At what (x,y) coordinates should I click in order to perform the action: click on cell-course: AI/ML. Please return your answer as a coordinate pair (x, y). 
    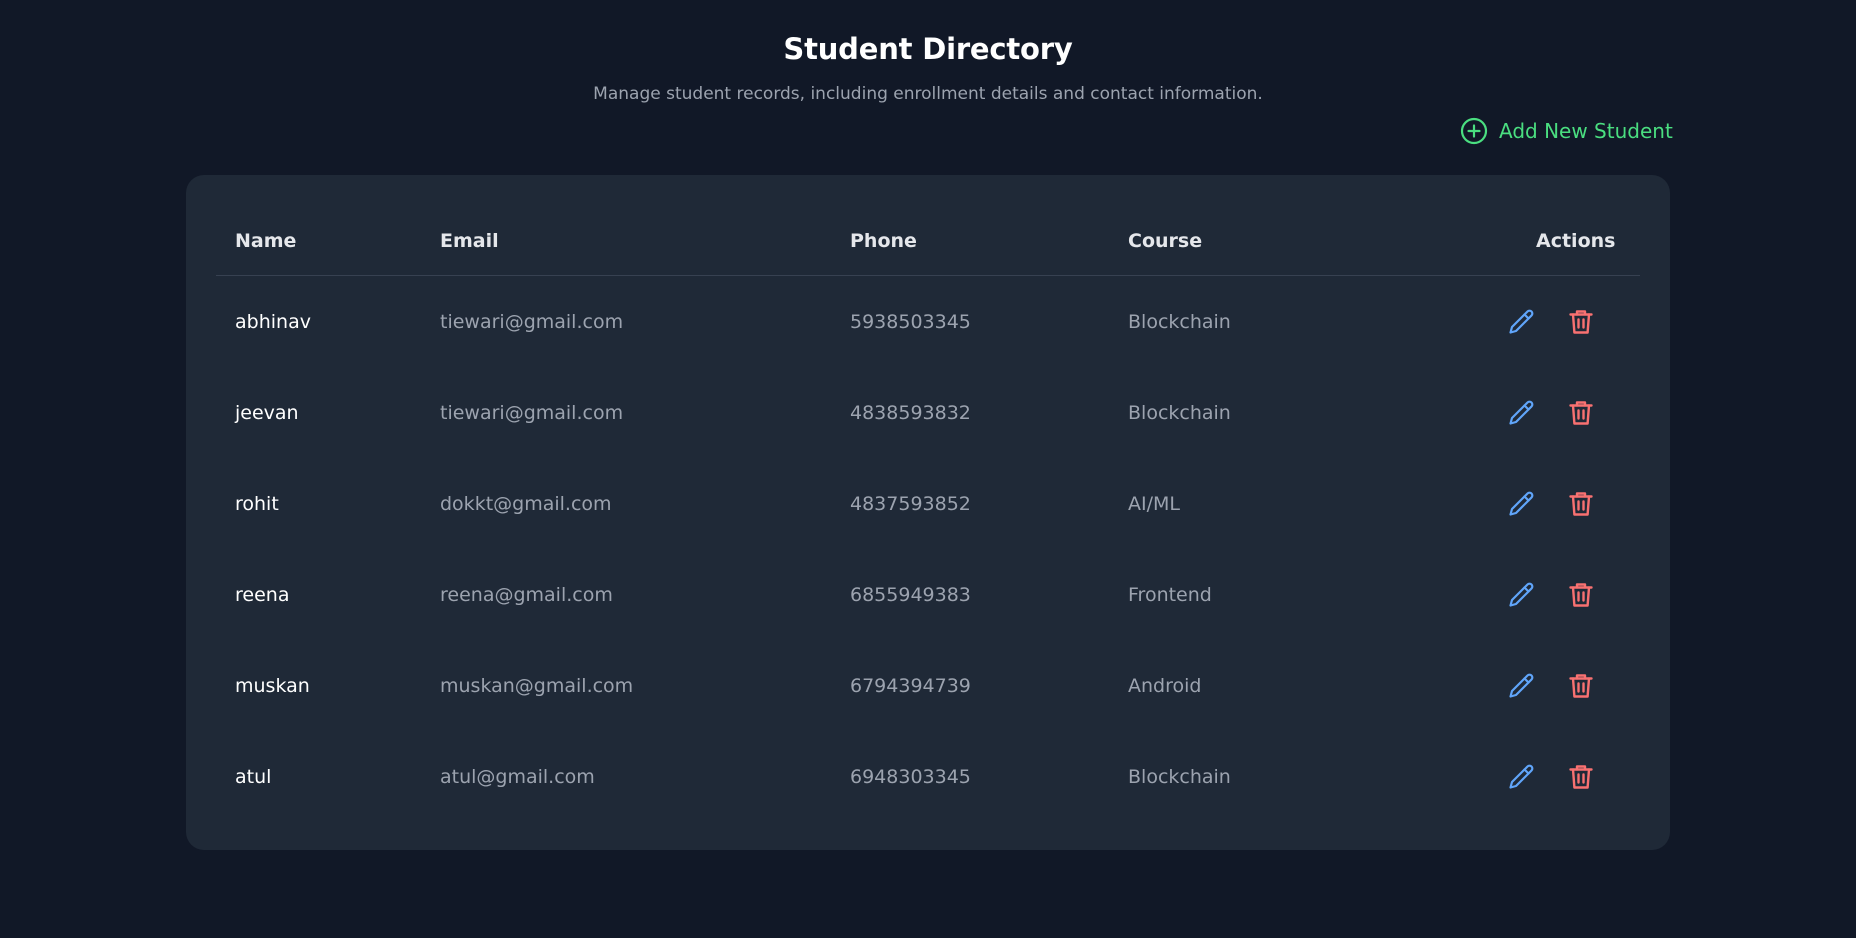
    Looking at the image, I should click on (1154, 503).